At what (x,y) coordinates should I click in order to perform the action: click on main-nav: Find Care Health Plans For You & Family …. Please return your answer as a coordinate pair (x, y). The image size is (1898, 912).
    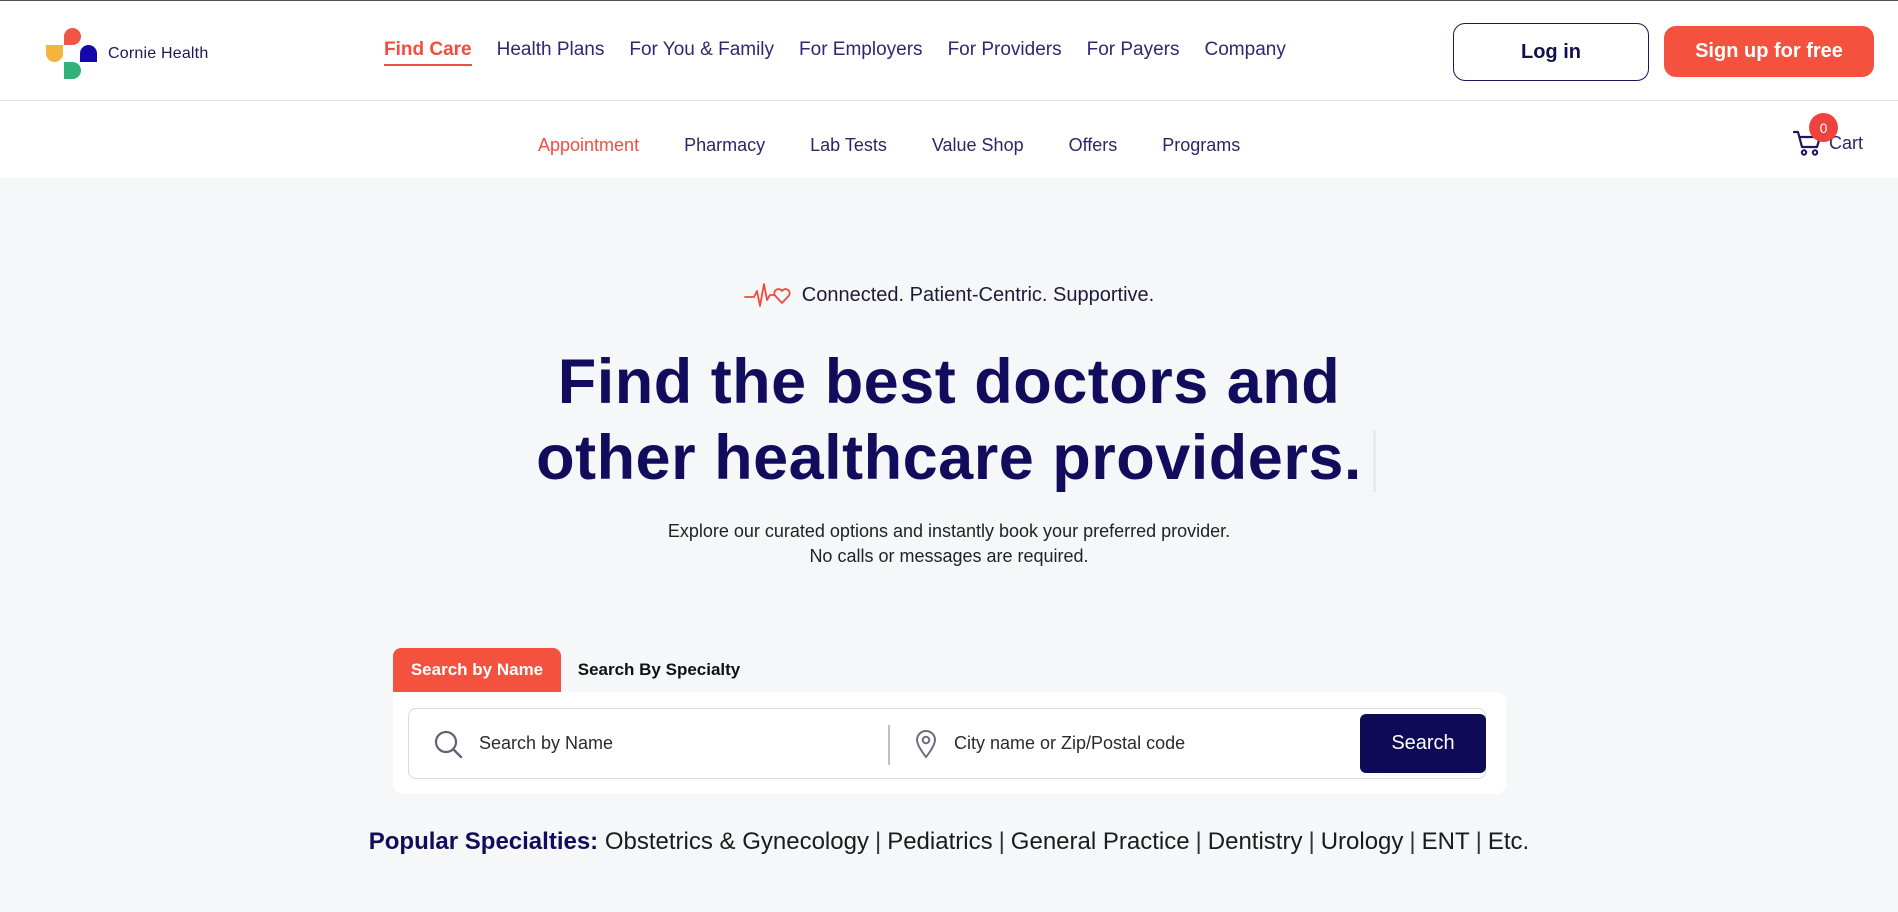
    Looking at the image, I should click on (847, 52).